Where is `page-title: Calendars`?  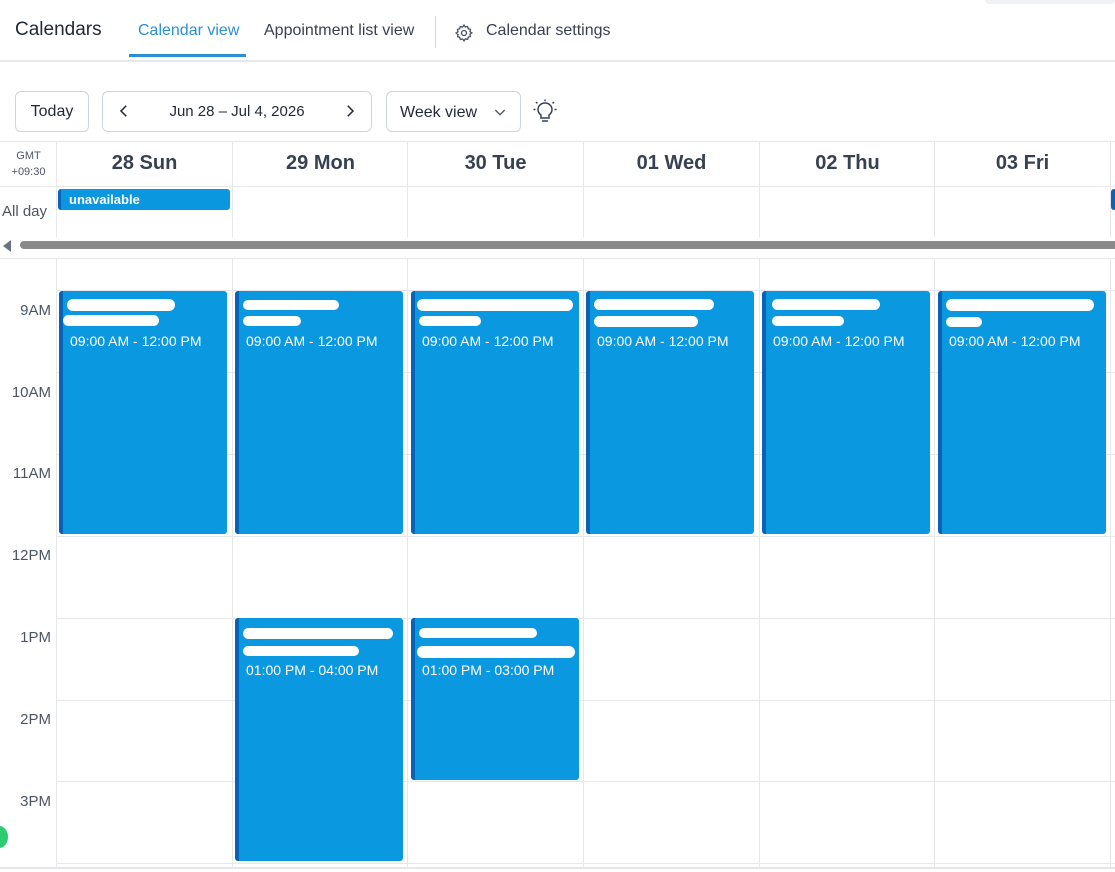
page-title: Calendars is located at coordinates (58, 29).